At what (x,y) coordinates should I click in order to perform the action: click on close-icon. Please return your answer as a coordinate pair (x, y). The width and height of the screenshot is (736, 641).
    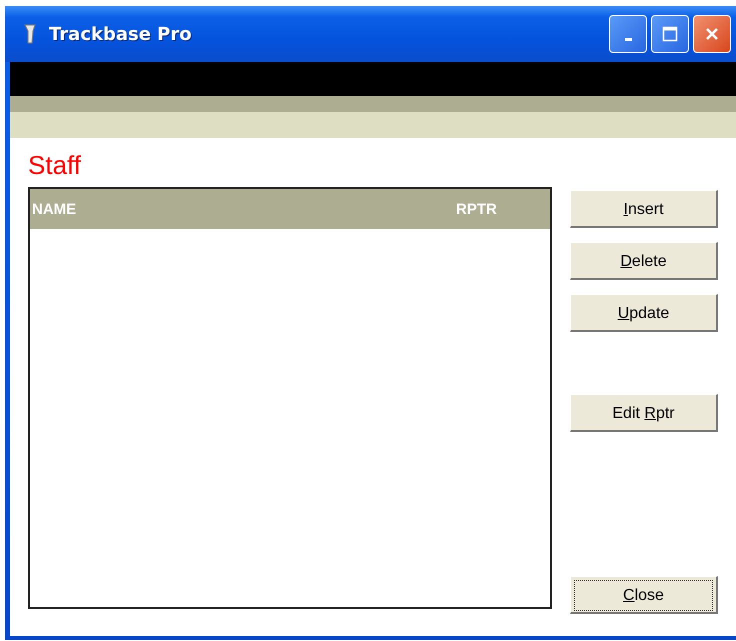
    Looking at the image, I should click on (712, 34).